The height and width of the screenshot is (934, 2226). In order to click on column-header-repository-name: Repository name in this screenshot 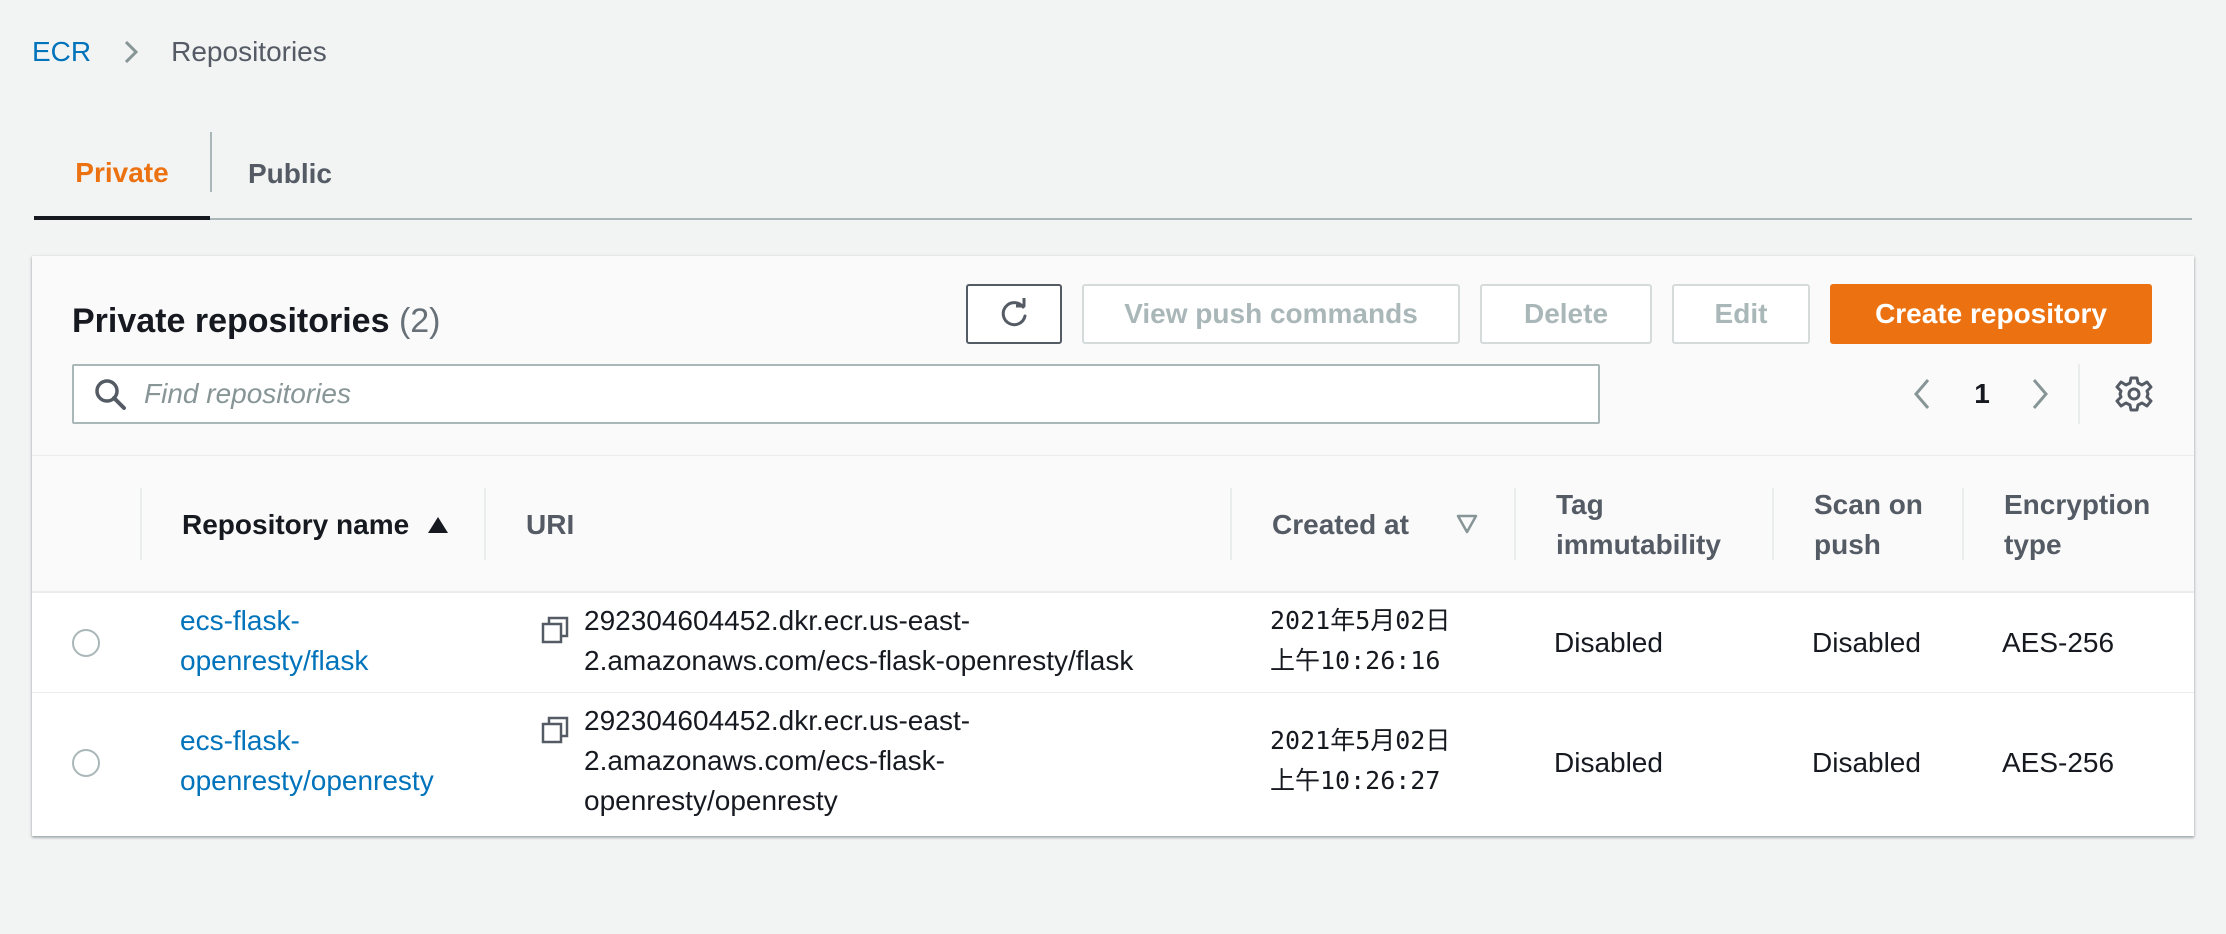, I will do `click(315, 524)`.